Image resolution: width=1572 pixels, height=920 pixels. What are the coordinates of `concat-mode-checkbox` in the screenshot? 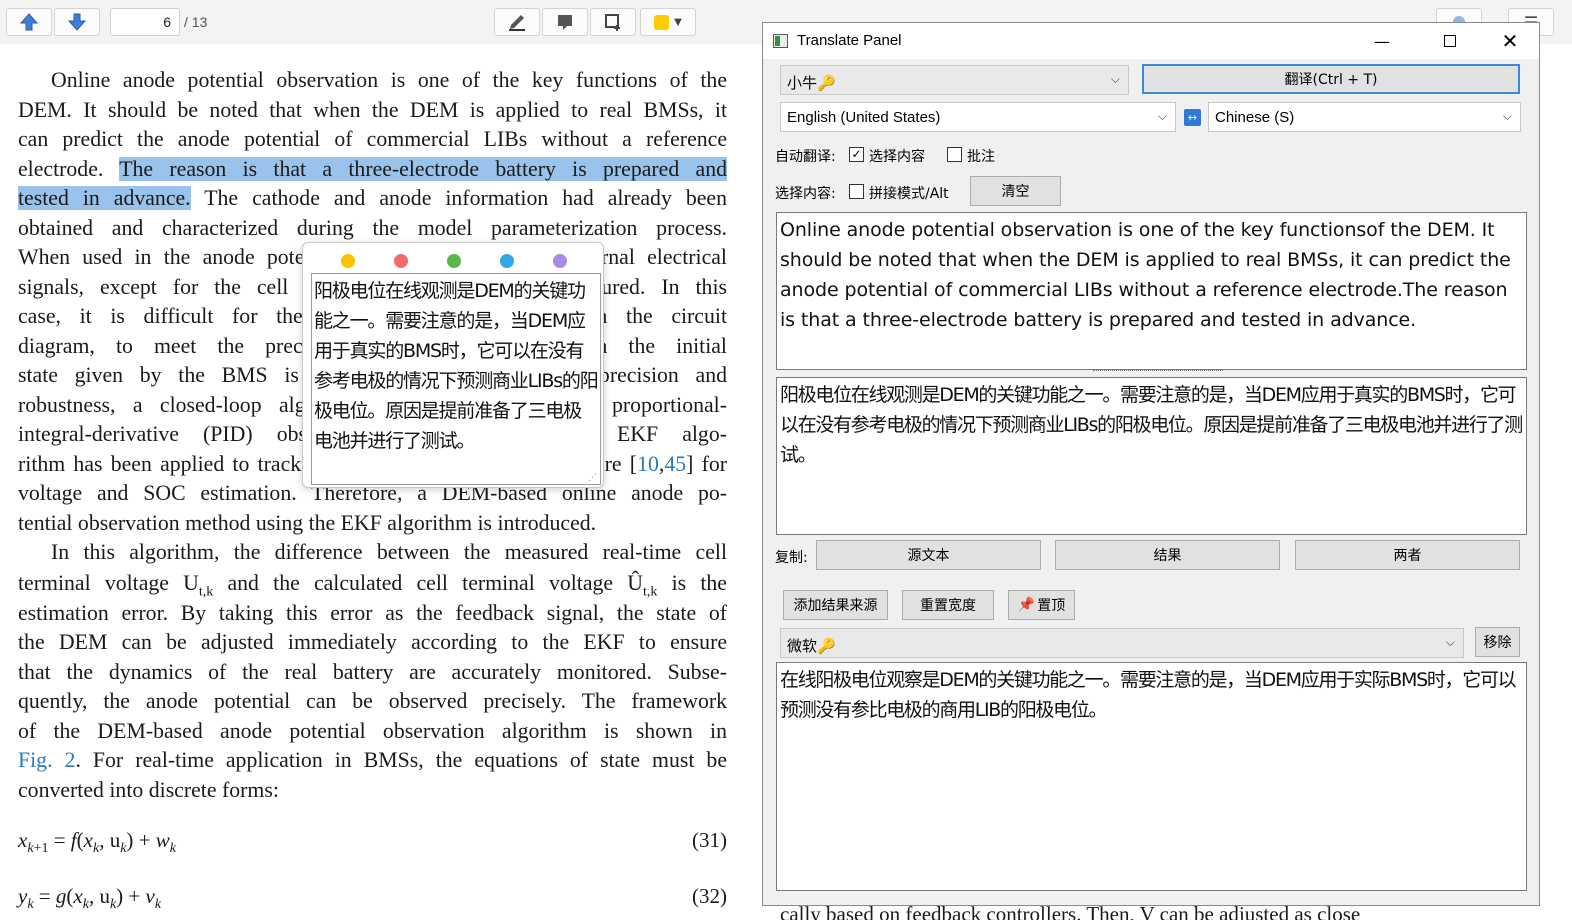 It's located at (856, 191).